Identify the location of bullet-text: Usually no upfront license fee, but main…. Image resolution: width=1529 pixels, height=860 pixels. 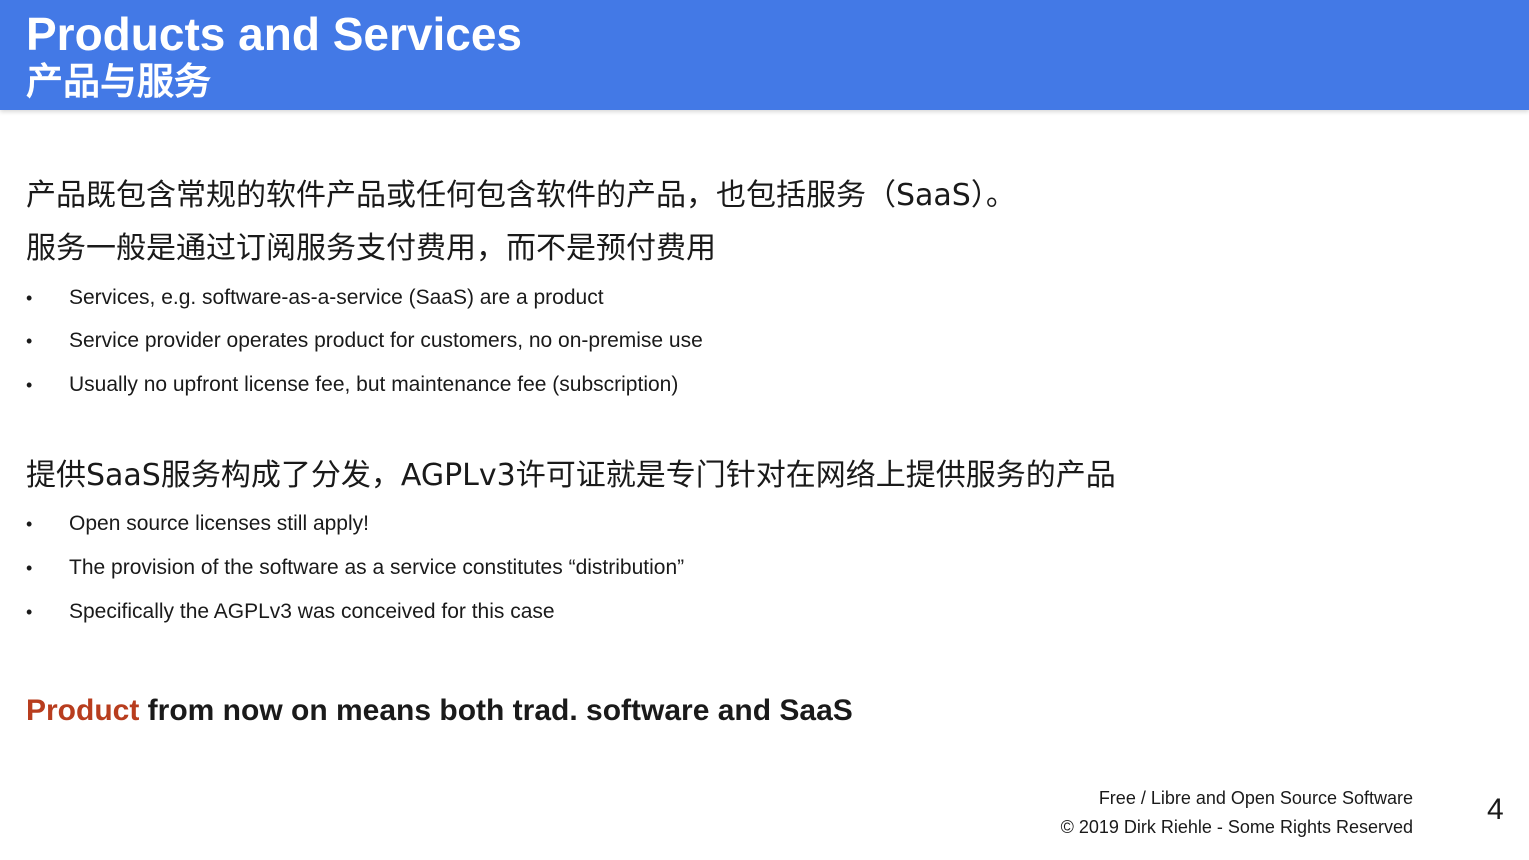
(374, 384).